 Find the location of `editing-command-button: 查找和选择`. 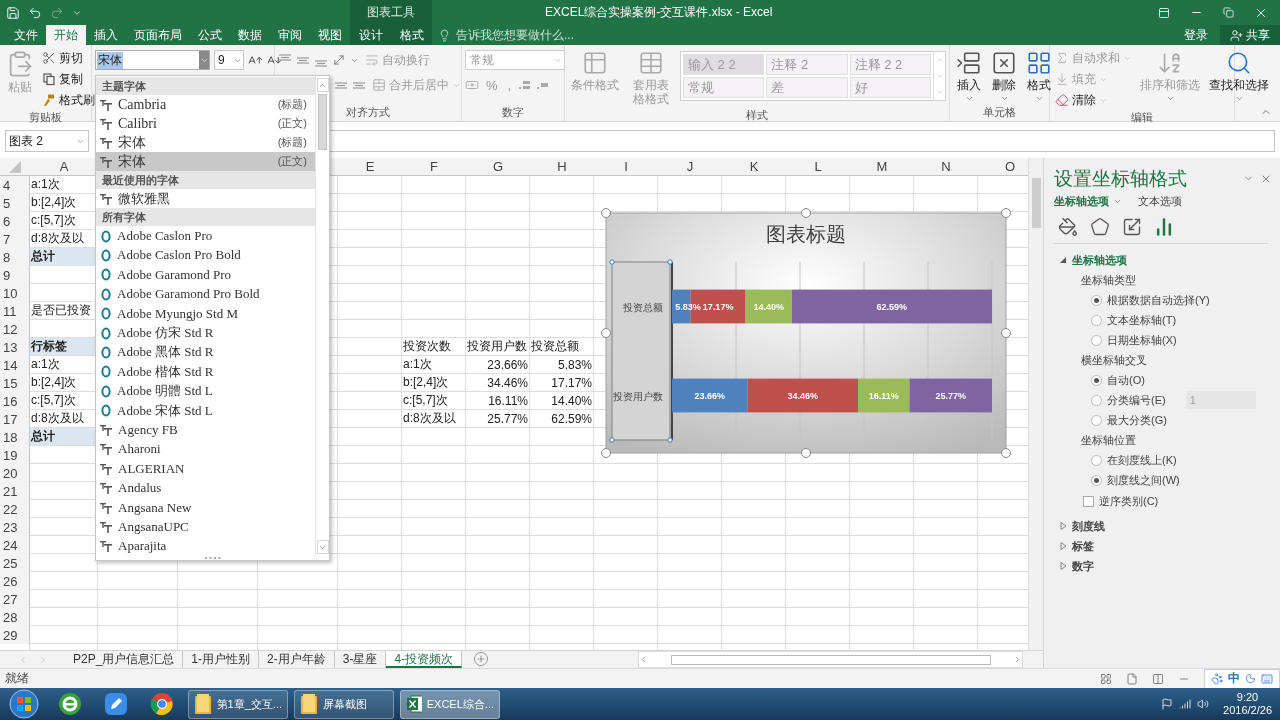

editing-command-button: 查找和选择 is located at coordinates (1239, 76).